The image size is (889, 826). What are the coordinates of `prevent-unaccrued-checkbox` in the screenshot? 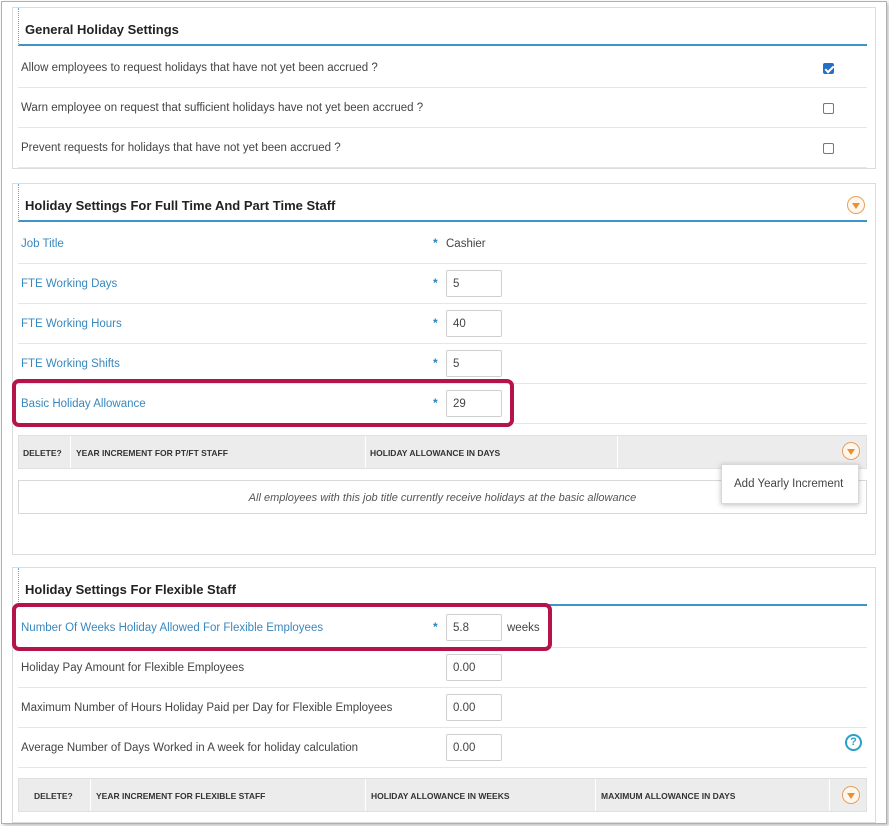 It's located at (828, 148).